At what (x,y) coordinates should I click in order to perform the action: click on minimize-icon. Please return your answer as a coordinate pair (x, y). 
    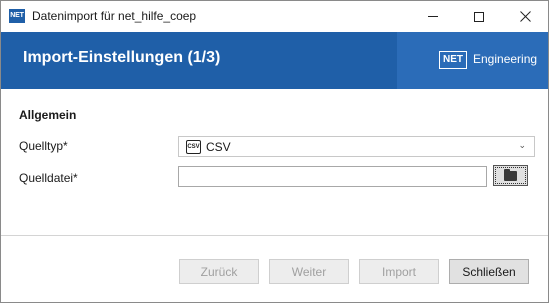
    Looking at the image, I should click on (433, 16).